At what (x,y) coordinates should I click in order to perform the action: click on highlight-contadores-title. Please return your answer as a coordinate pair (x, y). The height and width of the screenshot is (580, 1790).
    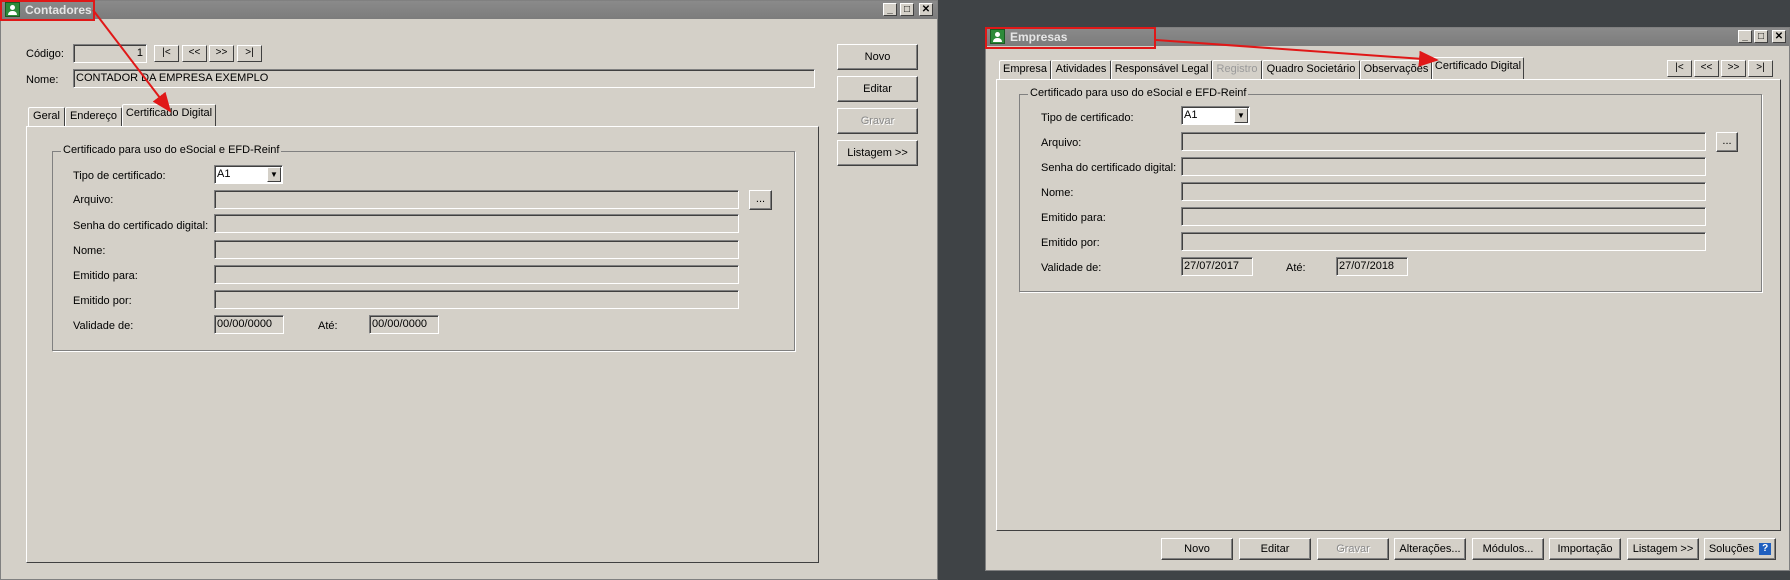
    Looking at the image, I should click on (47, 10).